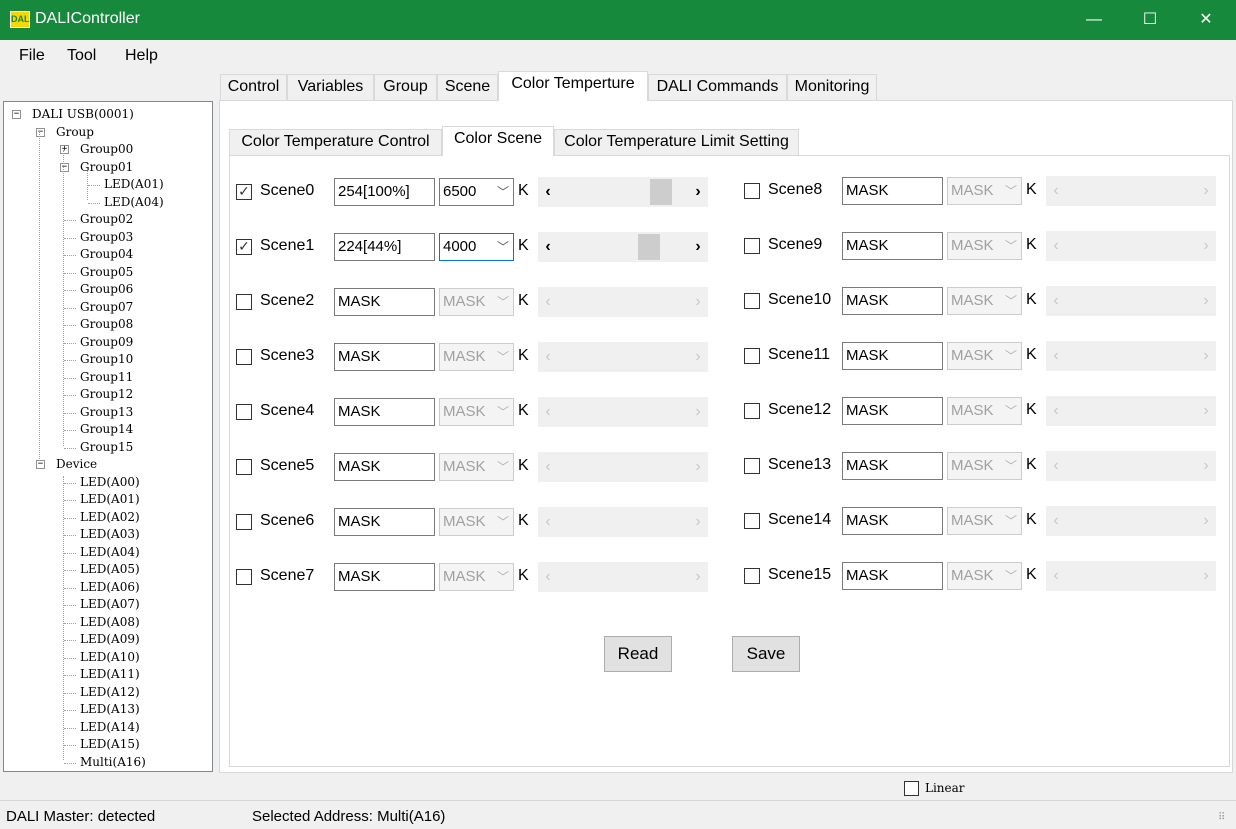 The height and width of the screenshot is (829, 1236). What do you see at coordinates (110, 744) in the screenshot?
I see `tree-device: LED(A15)` at bounding box center [110, 744].